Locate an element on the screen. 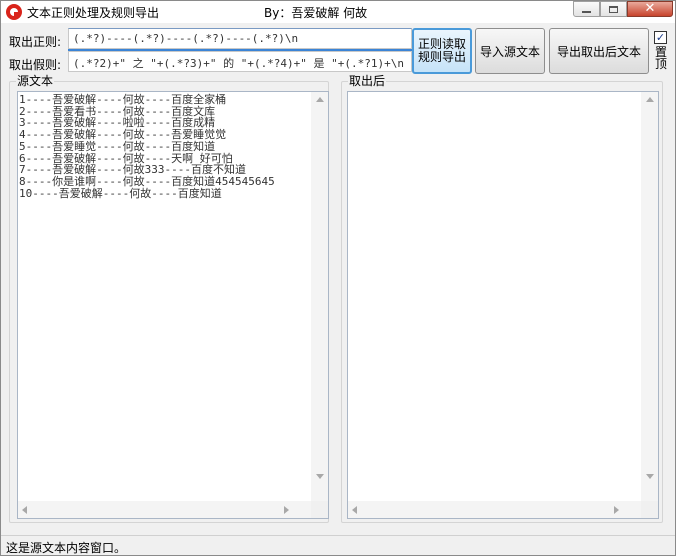 Image resolution: width=676 pixels, height=556 pixels. app-logo-icon is located at coordinates (14, 12).